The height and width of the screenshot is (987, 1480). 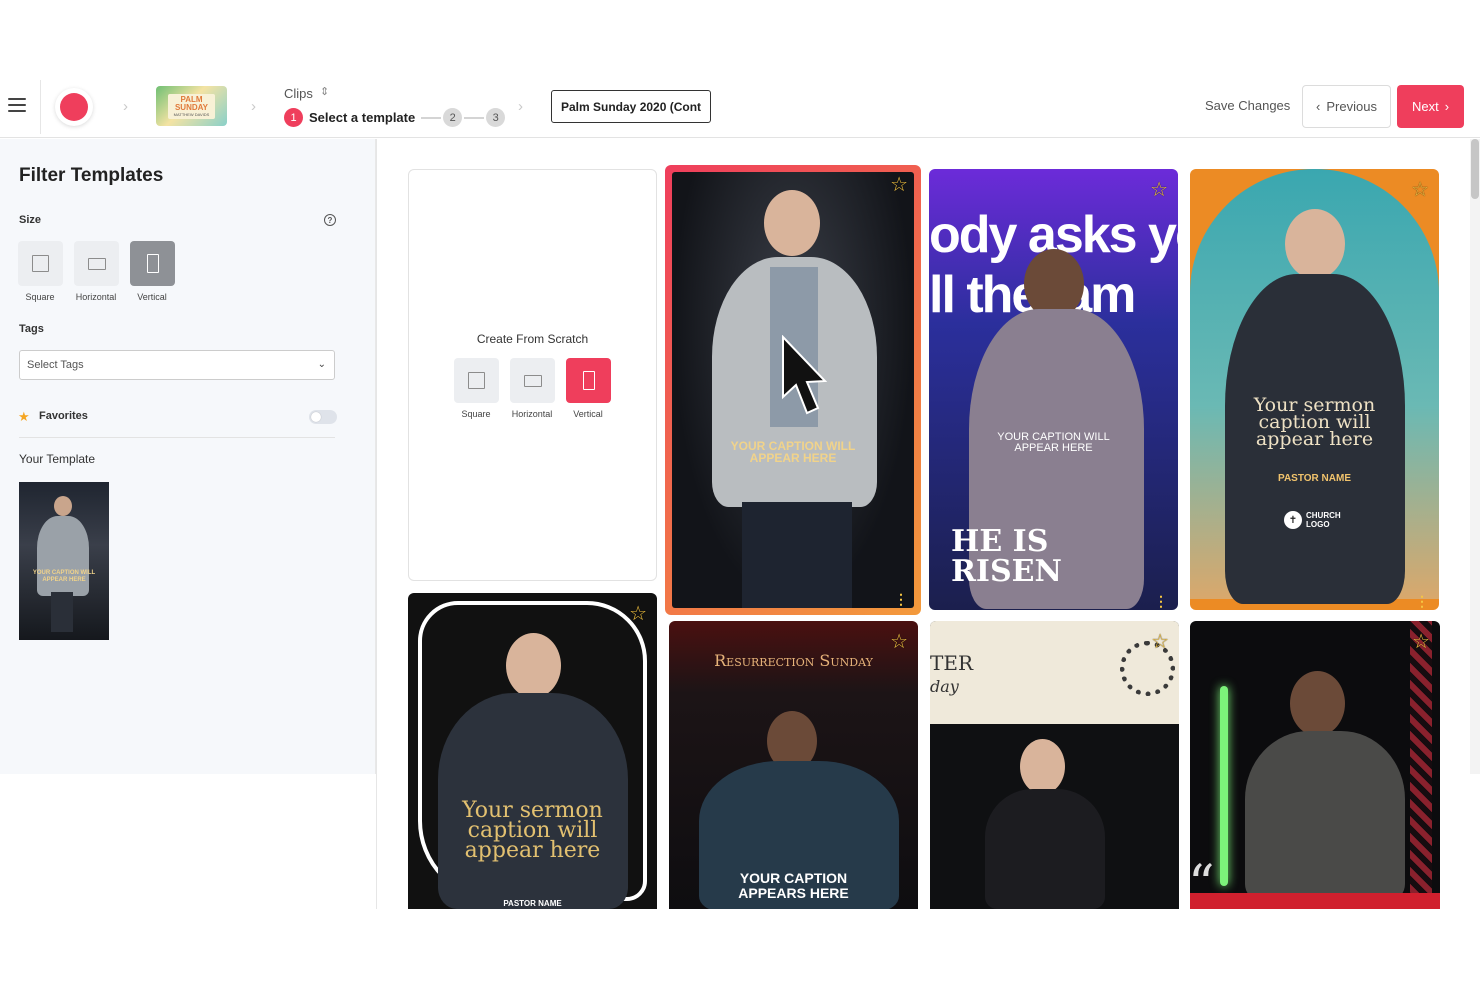 I want to click on help-icon: ?, so click(x=330, y=220).